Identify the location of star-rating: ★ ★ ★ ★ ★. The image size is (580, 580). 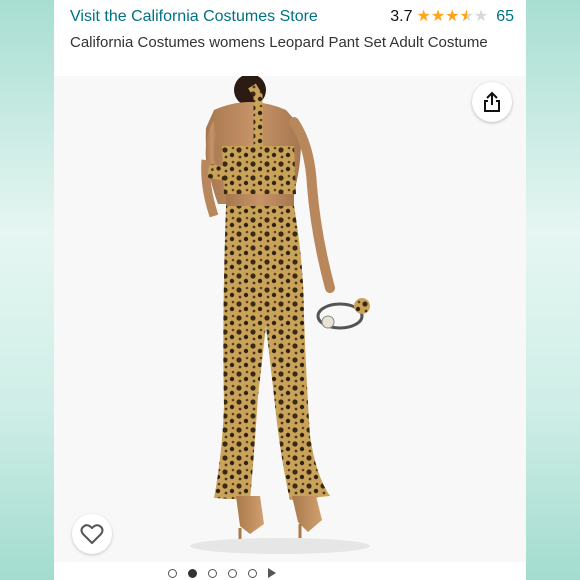
(452, 17).